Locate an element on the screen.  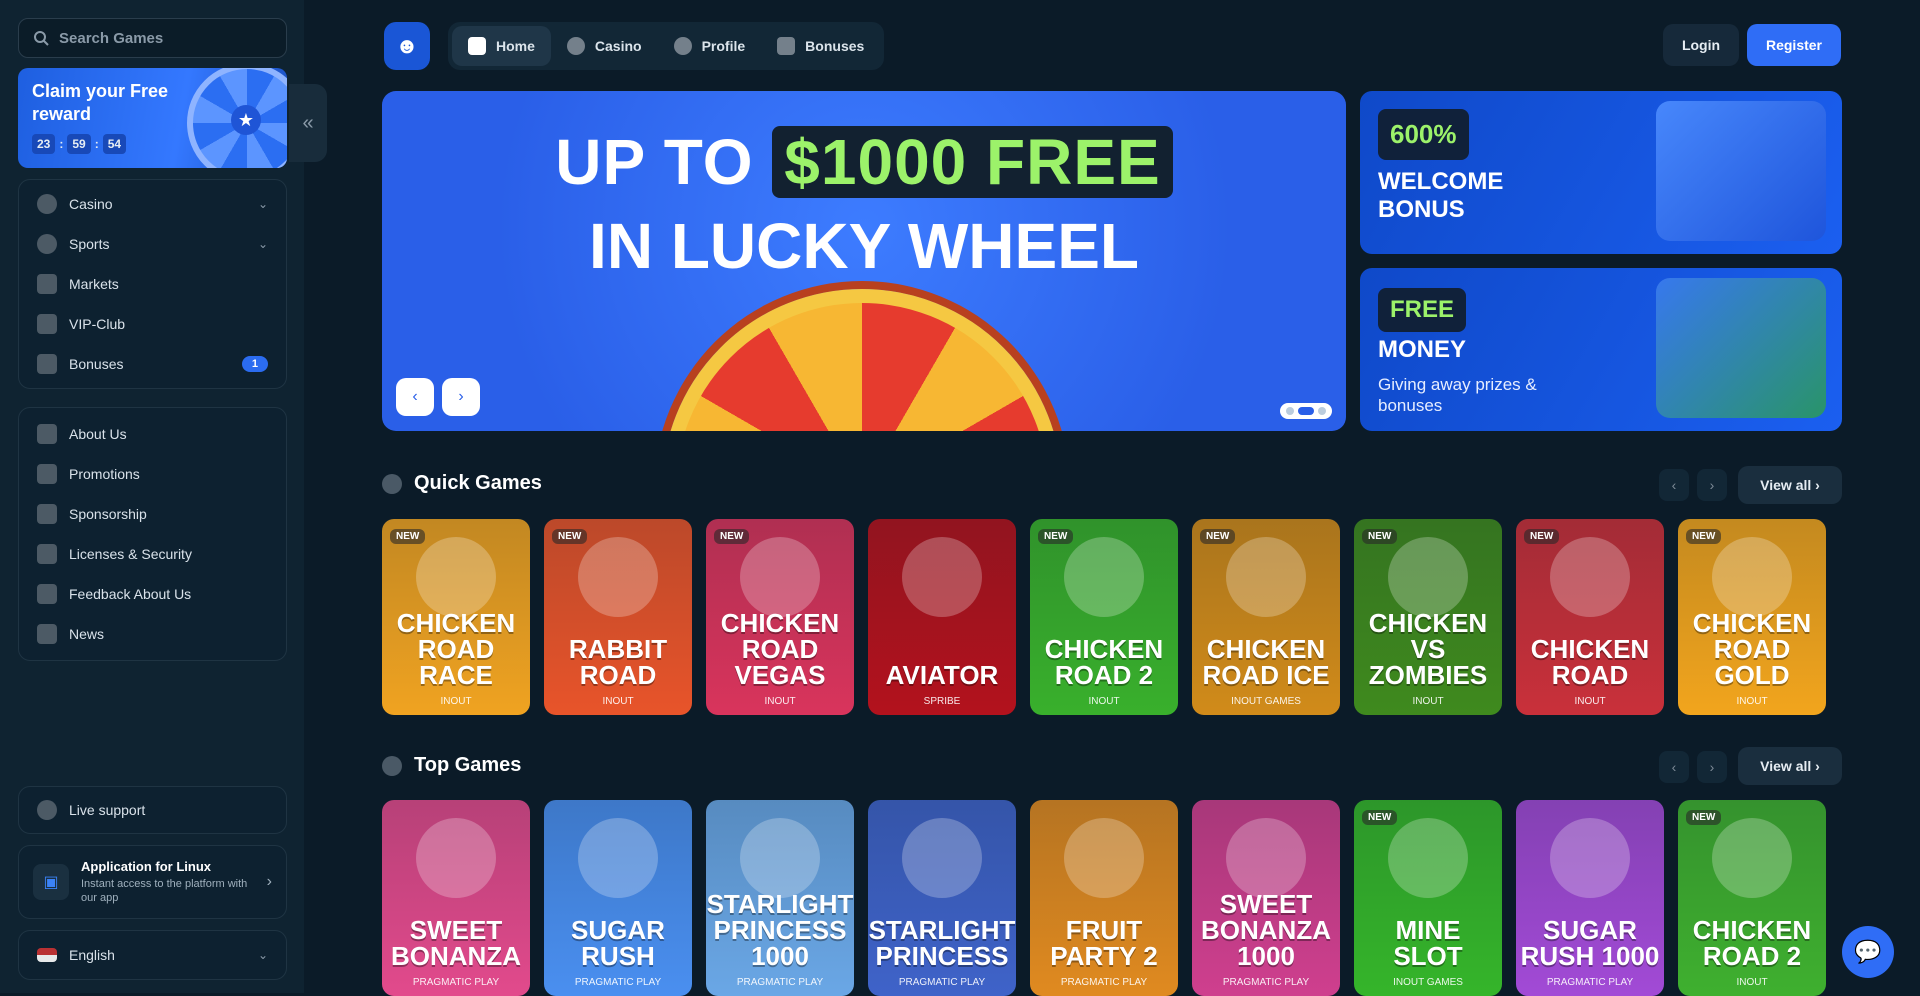
game-title: SUGAR RUSH is located at coordinates (618, 943).